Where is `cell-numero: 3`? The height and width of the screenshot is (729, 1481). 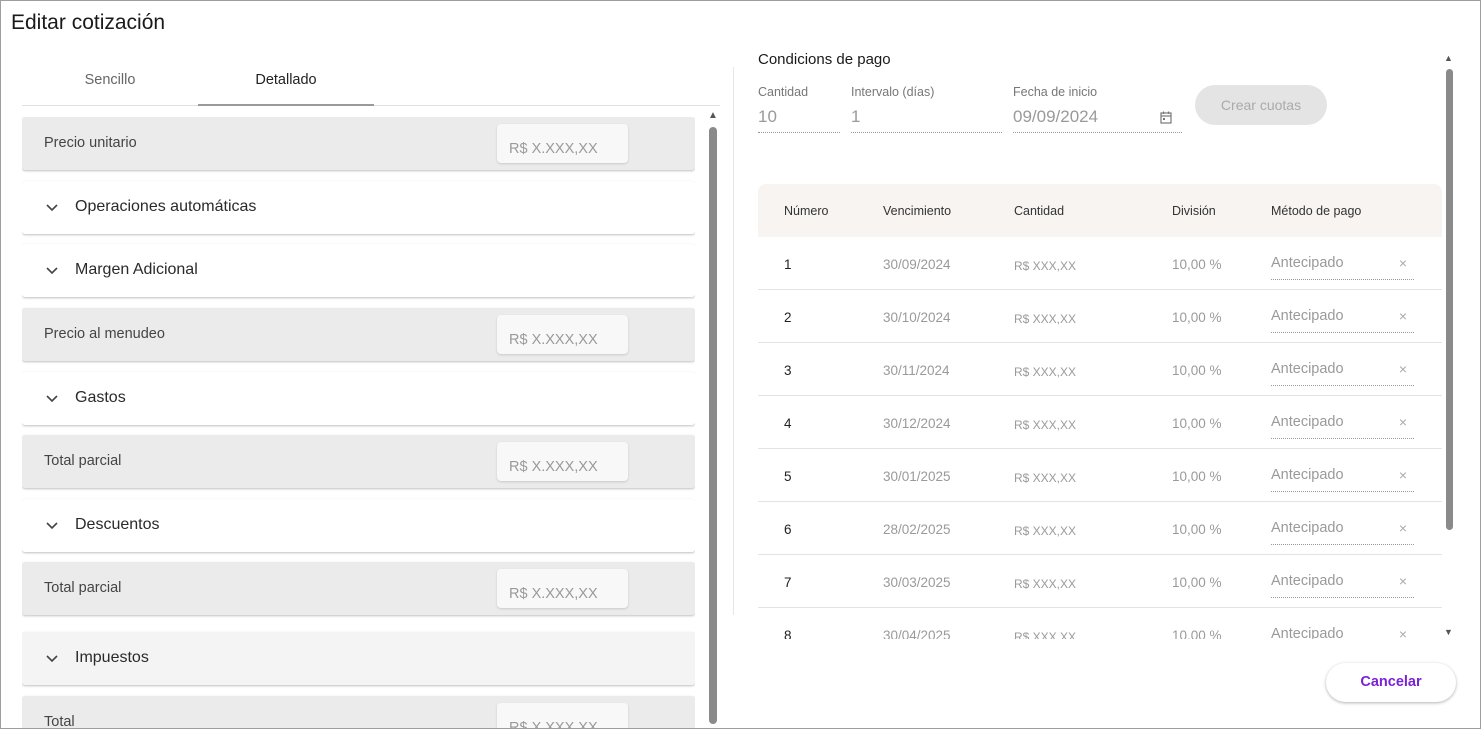 cell-numero: 3 is located at coordinates (788, 370).